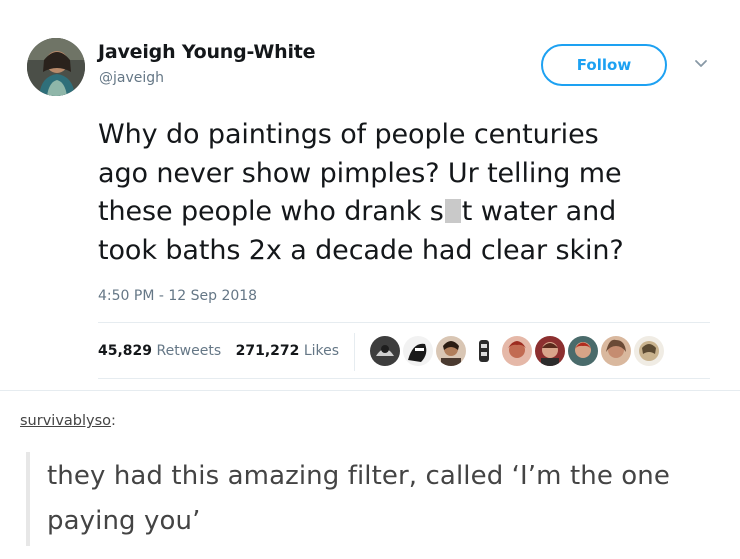 The height and width of the screenshot is (559, 740). I want to click on reblog-username: survivablyso, so click(65, 421).